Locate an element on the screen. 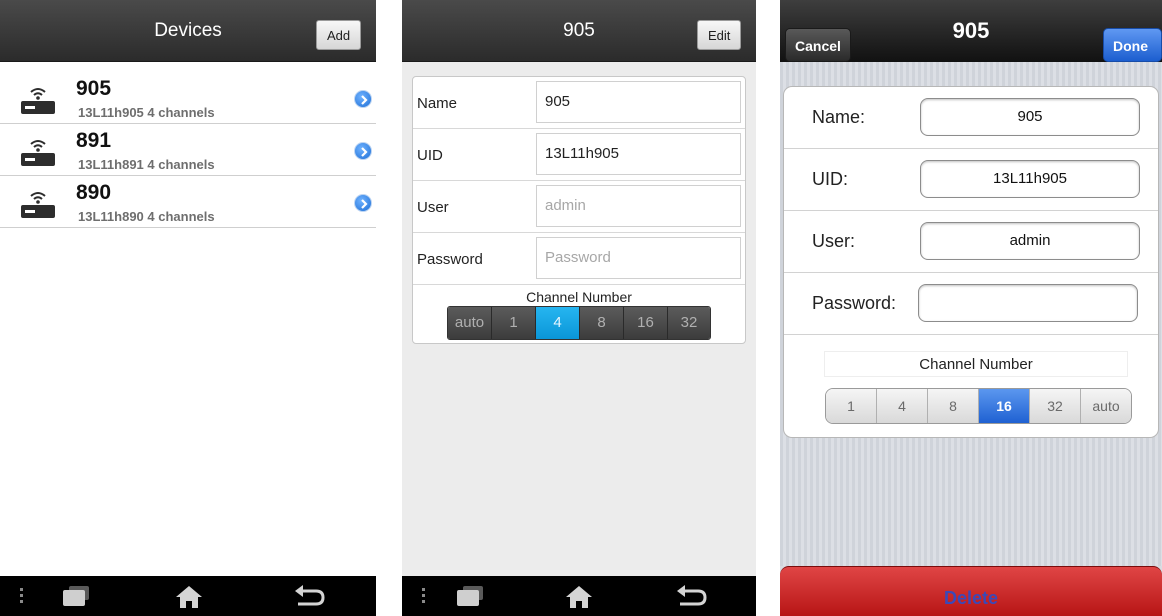 The height and width of the screenshot is (616, 1162). password-row: Password Password is located at coordinates (579, 259).